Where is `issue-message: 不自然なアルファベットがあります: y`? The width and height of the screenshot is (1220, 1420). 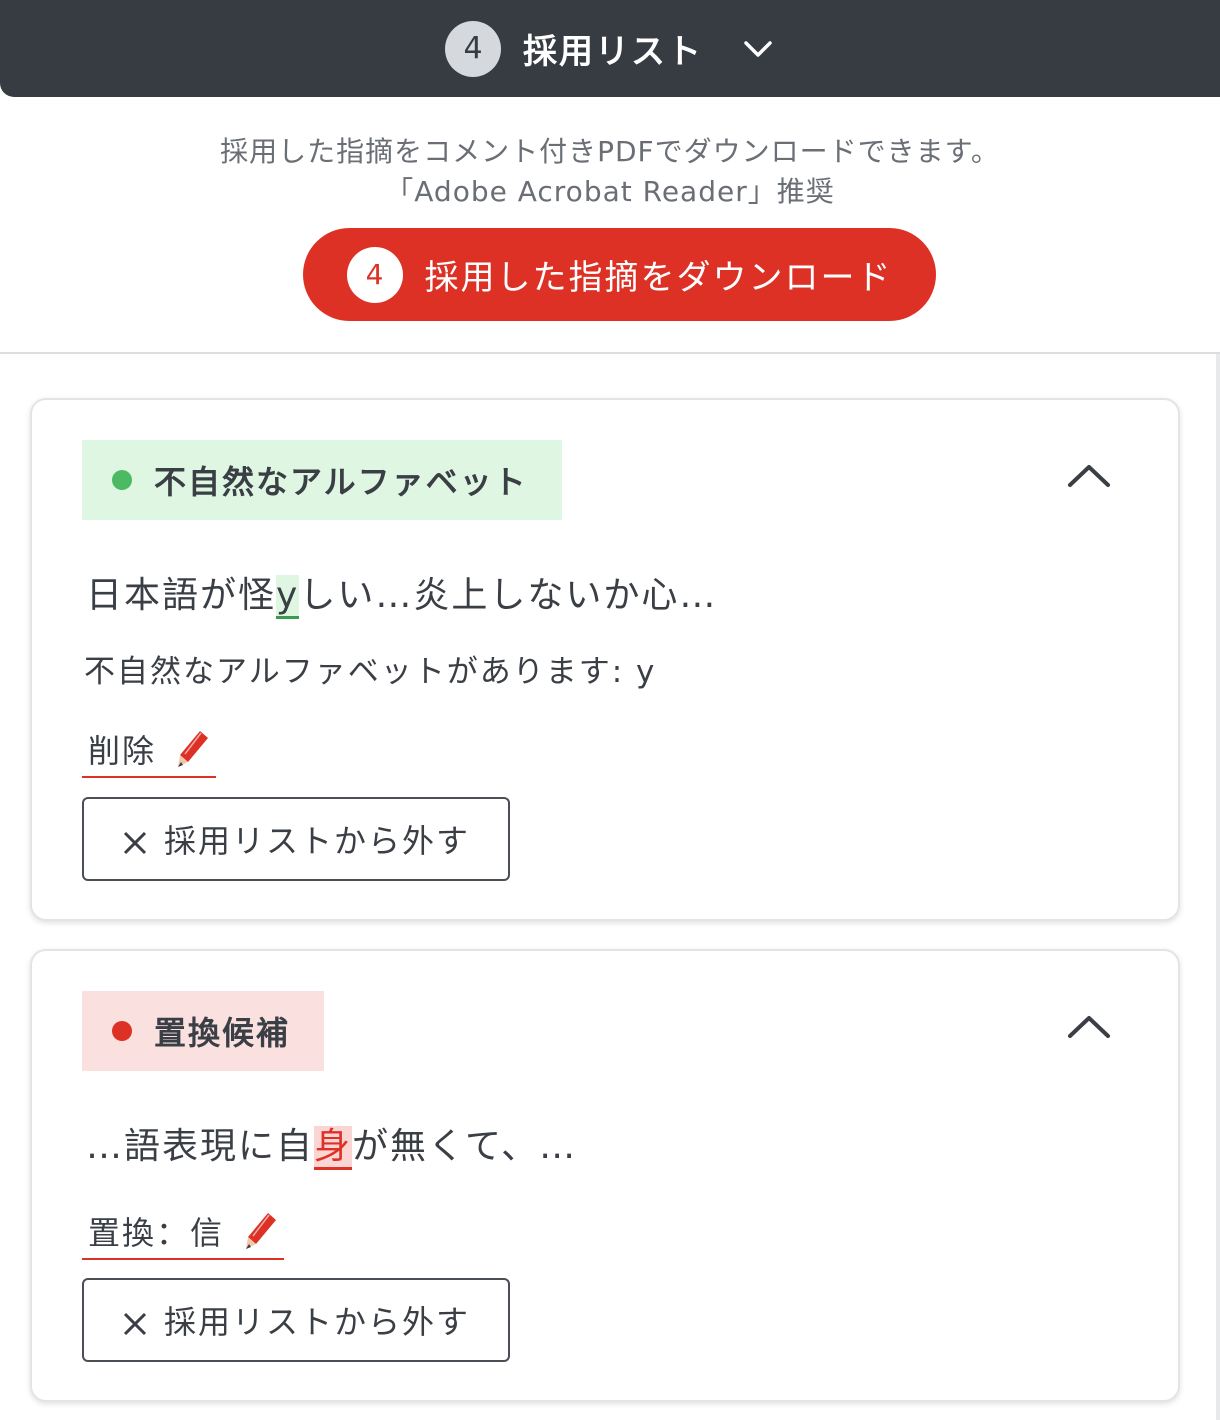
issue-message: 不自然なアルファベットがあります: y is located at coordinates (370, 672).